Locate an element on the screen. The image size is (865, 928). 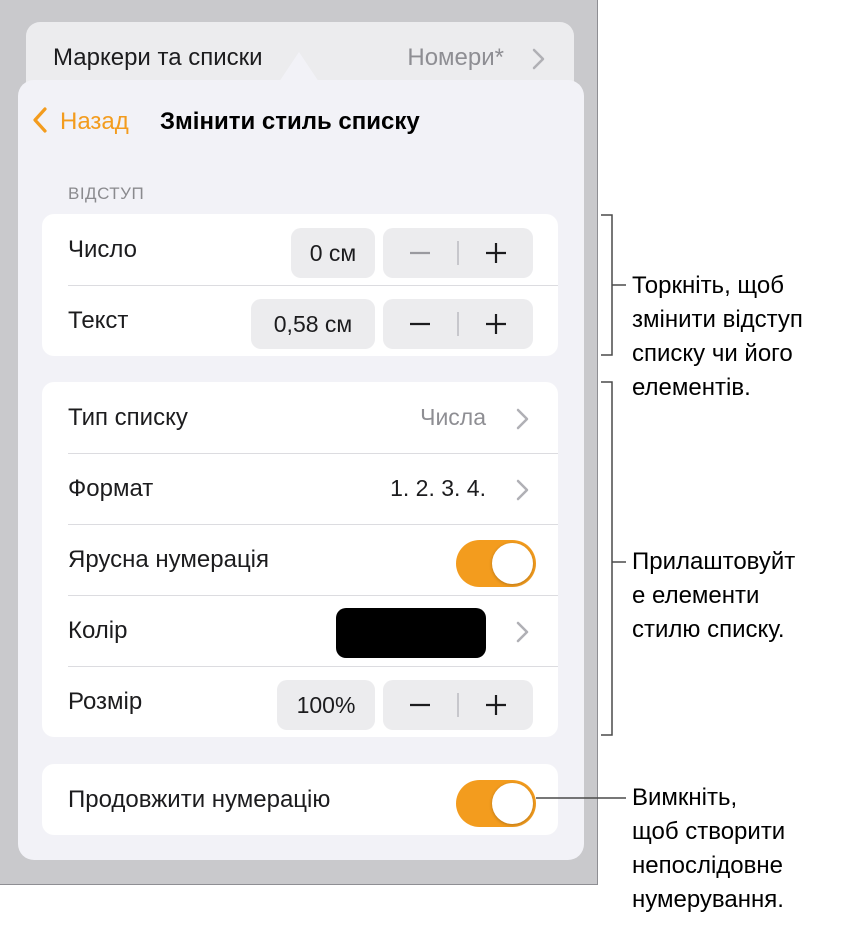
style-bracket is located at coordinates (607, 558).